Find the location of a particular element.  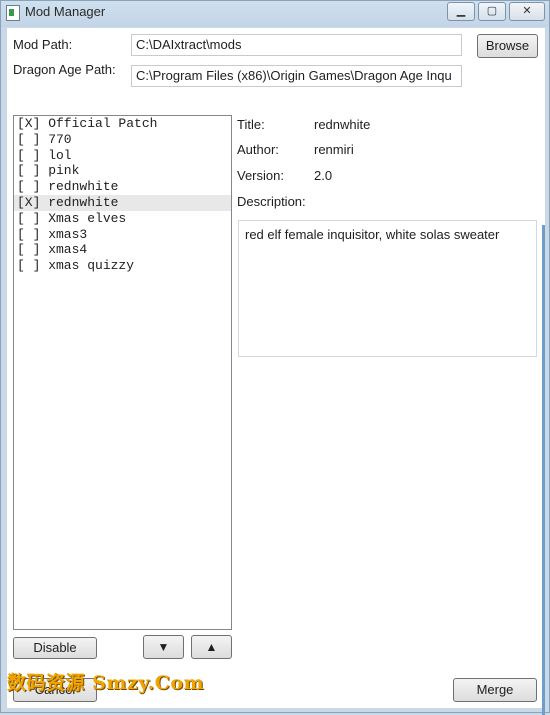

mod-list-item: [ ] xmas4 is located at coordinates (122, 250).